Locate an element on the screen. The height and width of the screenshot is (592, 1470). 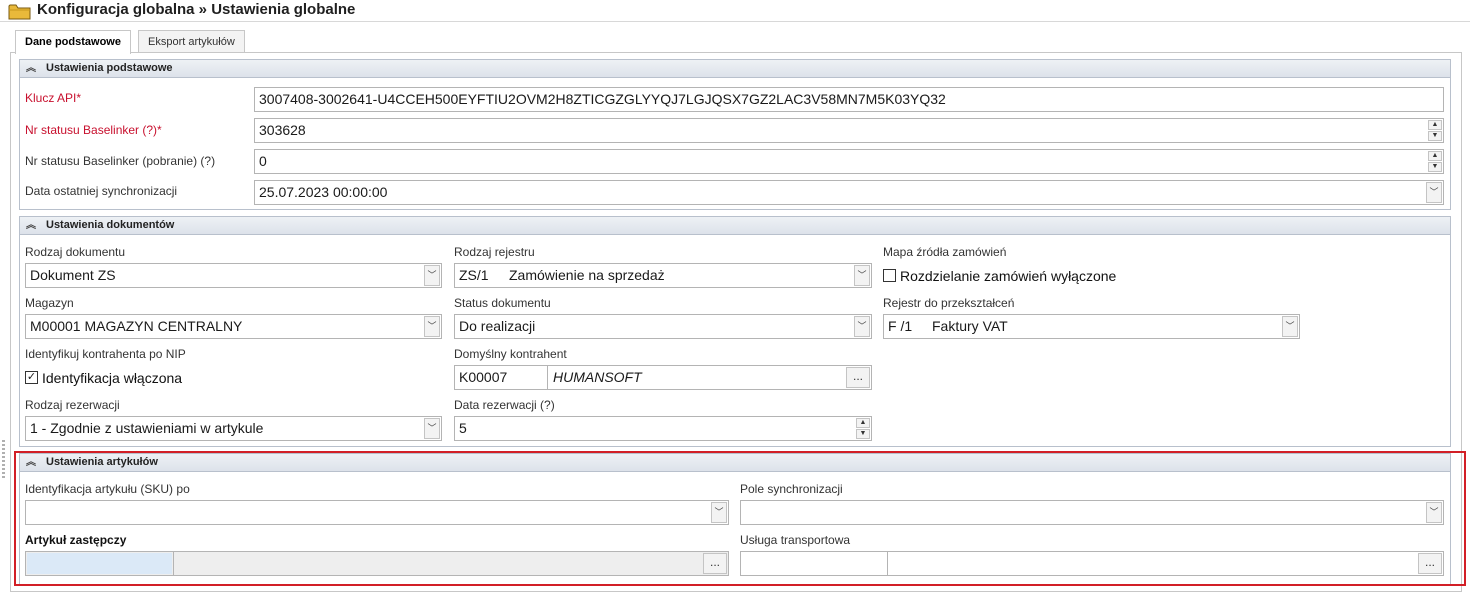
reservation-date-value: 5 is located at coordinates (463, 428).